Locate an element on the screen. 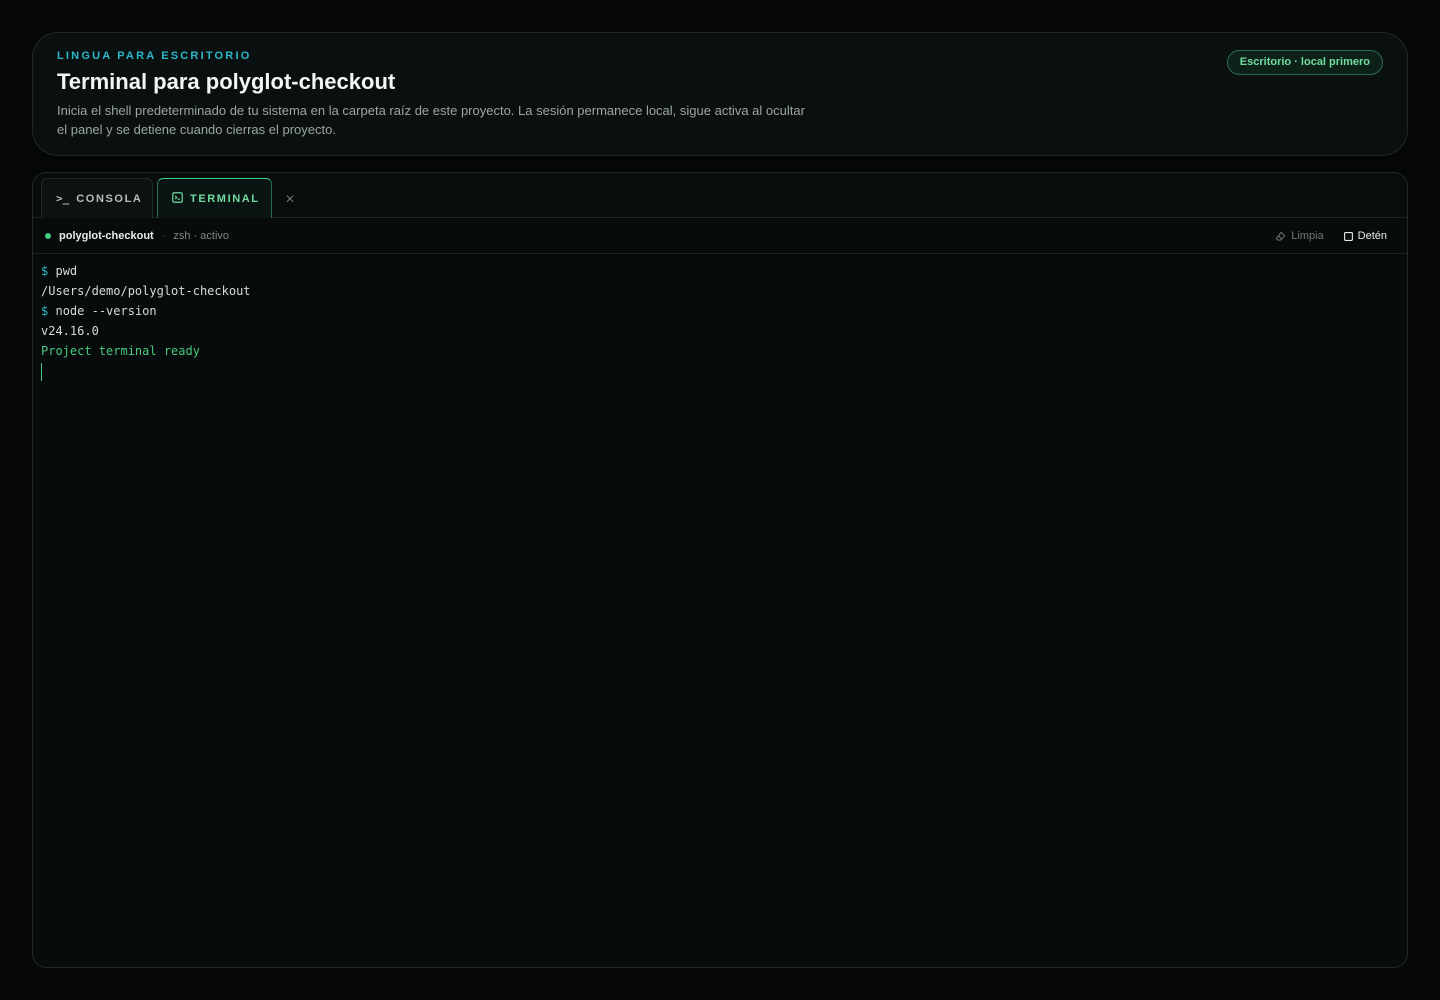 Image resolution: width=1440 pixels, height=1000 pixels. terminal-line: /Users/demo/polyglot-checkout is located at coordinates (146, 291).